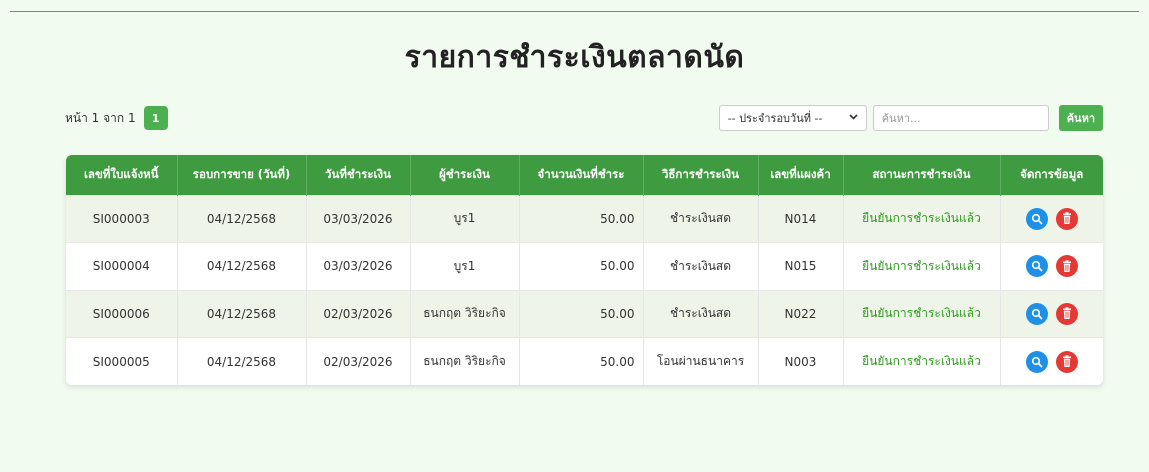  I want to click on search-button: ค้นหา, so click(1080, 118).